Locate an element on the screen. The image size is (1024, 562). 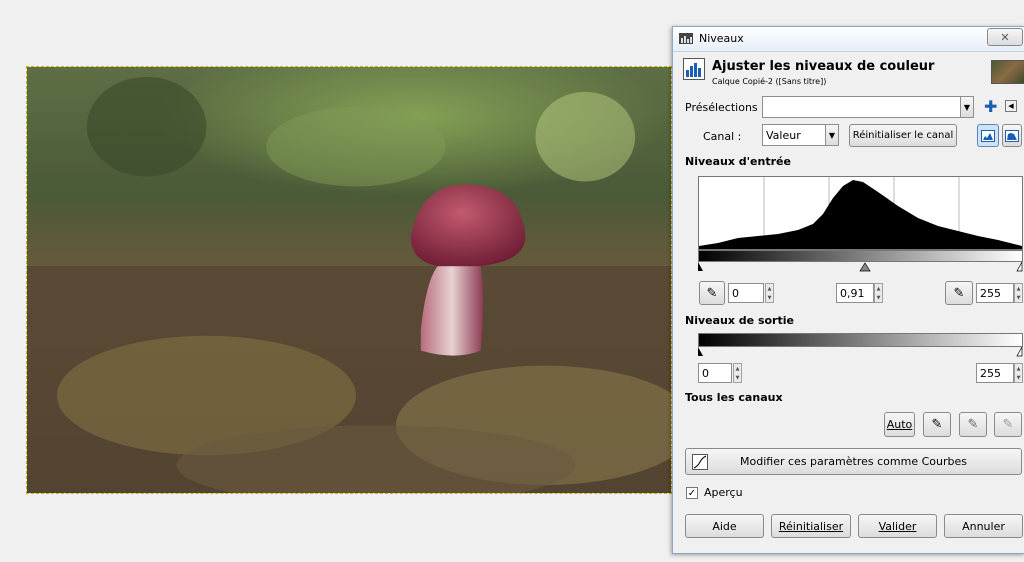
plus-icon: ✚ is located at coordinates (990, 106).